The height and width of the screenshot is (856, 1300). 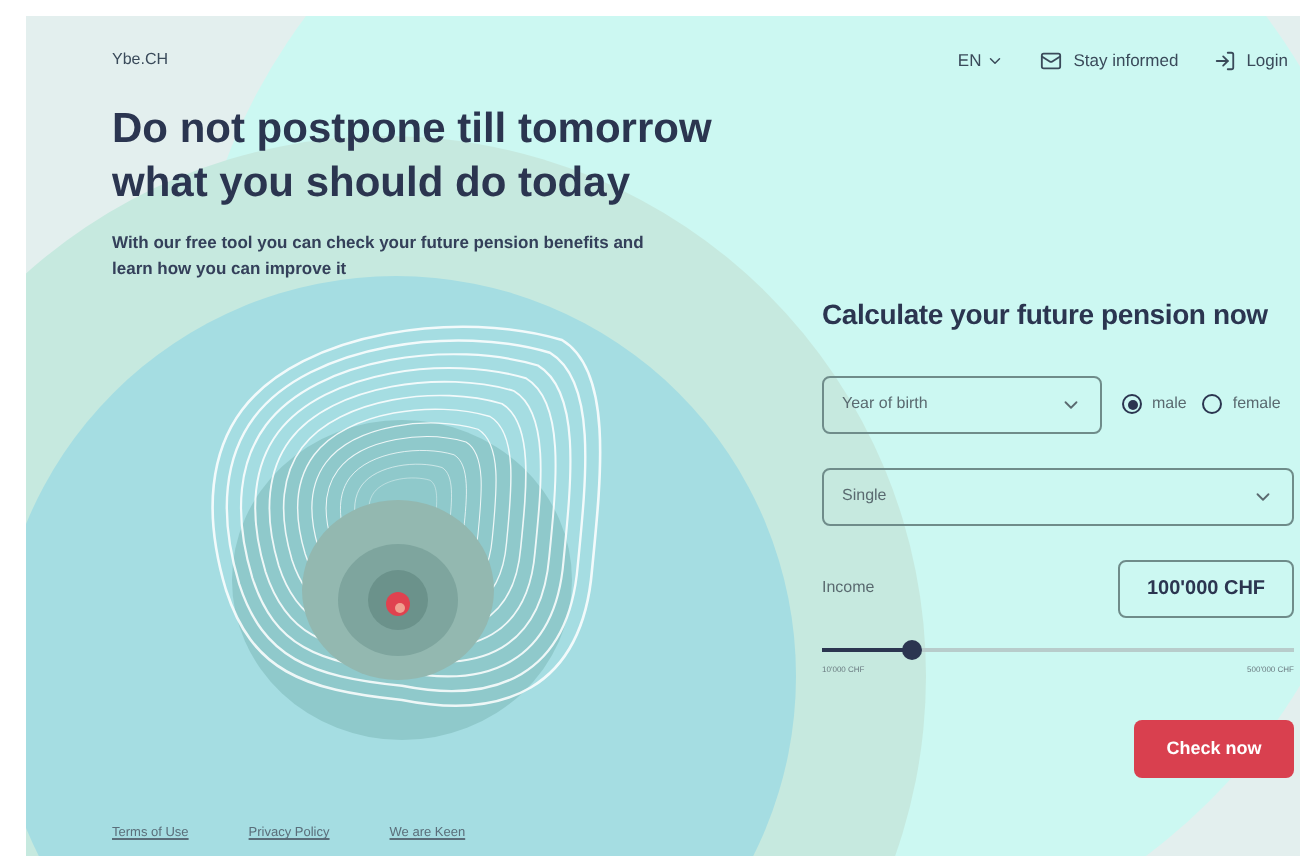 What do you see at coordinates (1046, 314) in the screenshot?
I see `calculator-title: Calculate your future pension now` at bounding box center [1046, 314].